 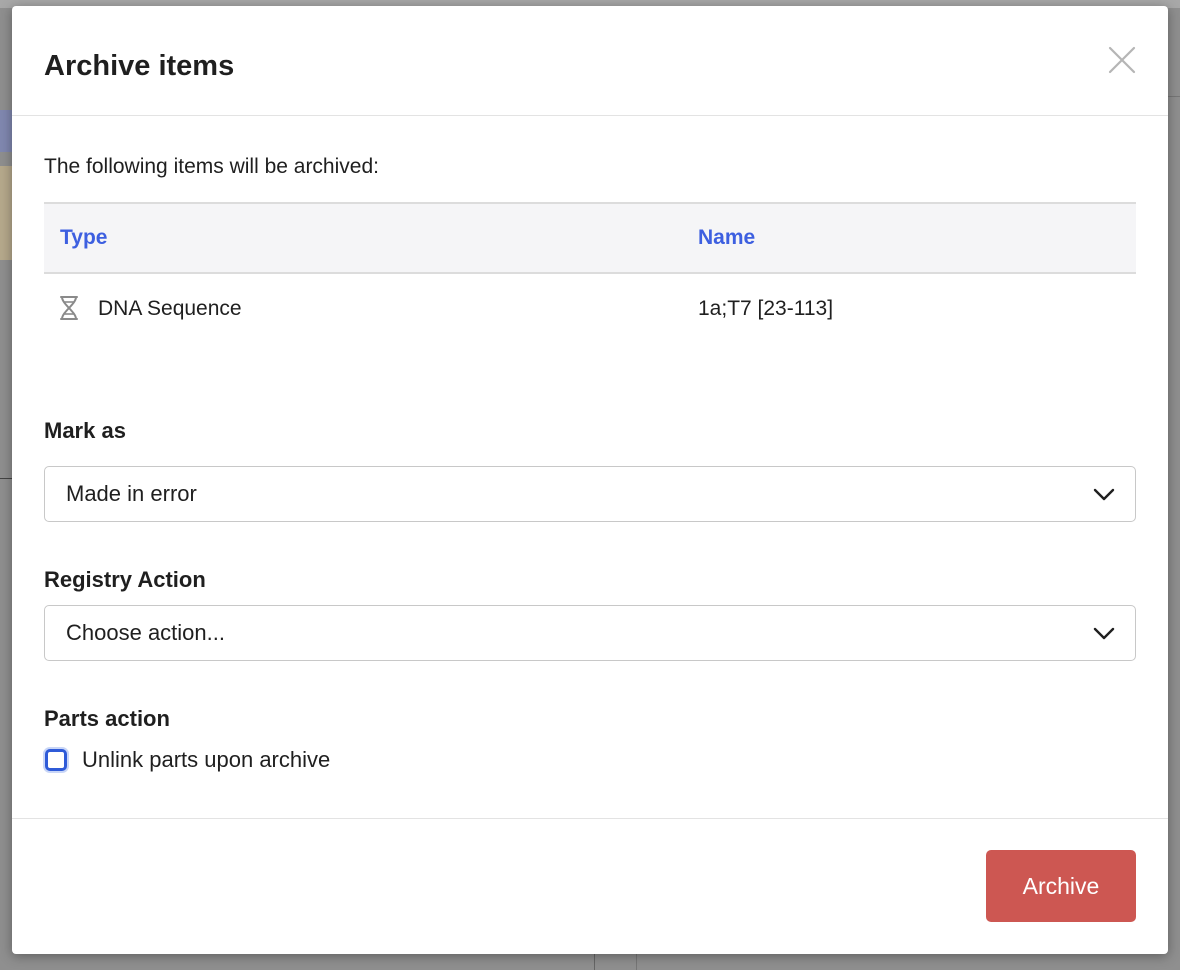 What do you see at coordinates (139, 66) in the screenshot?
I see `dialog-title: Archive items` at bounding box center [139, 66].